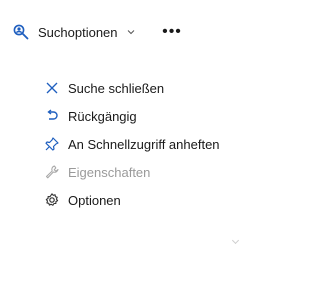 Image resolution: width=320 pixels, height=300 pixels. What do you see at coordinates (52, 144) in the screenshot?
I see `pin-icon` at bounding box center [52, 144].